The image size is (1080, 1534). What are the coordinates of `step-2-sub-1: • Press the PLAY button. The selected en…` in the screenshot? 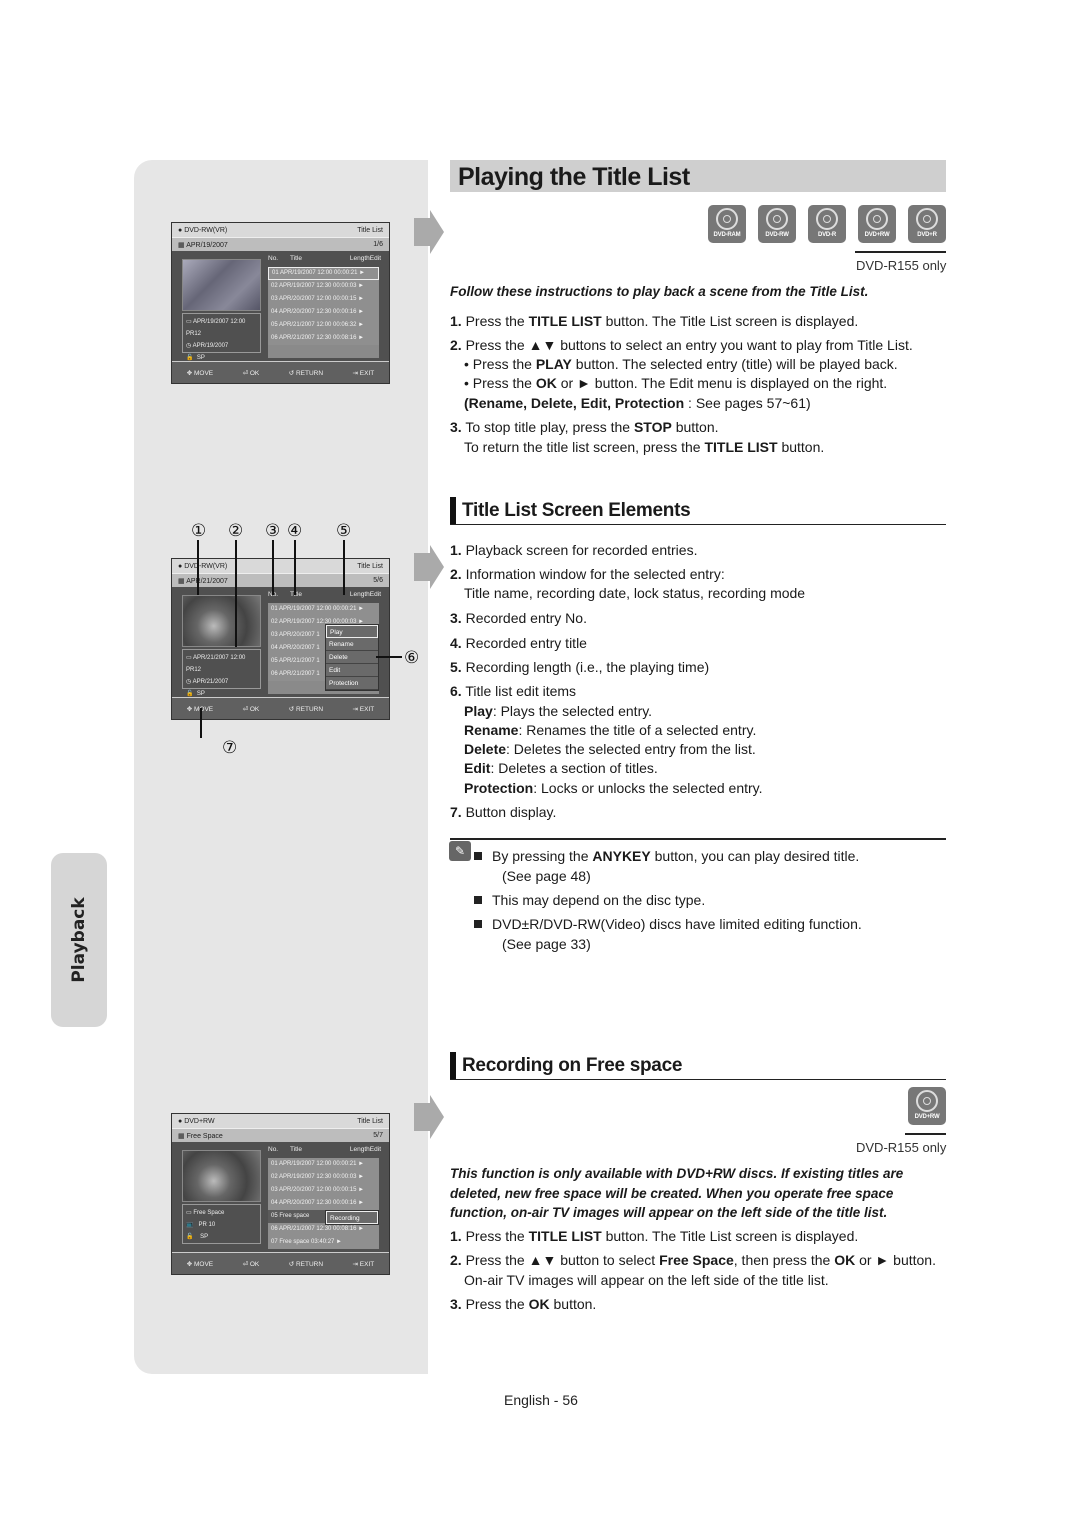 It's located at (681, 364).